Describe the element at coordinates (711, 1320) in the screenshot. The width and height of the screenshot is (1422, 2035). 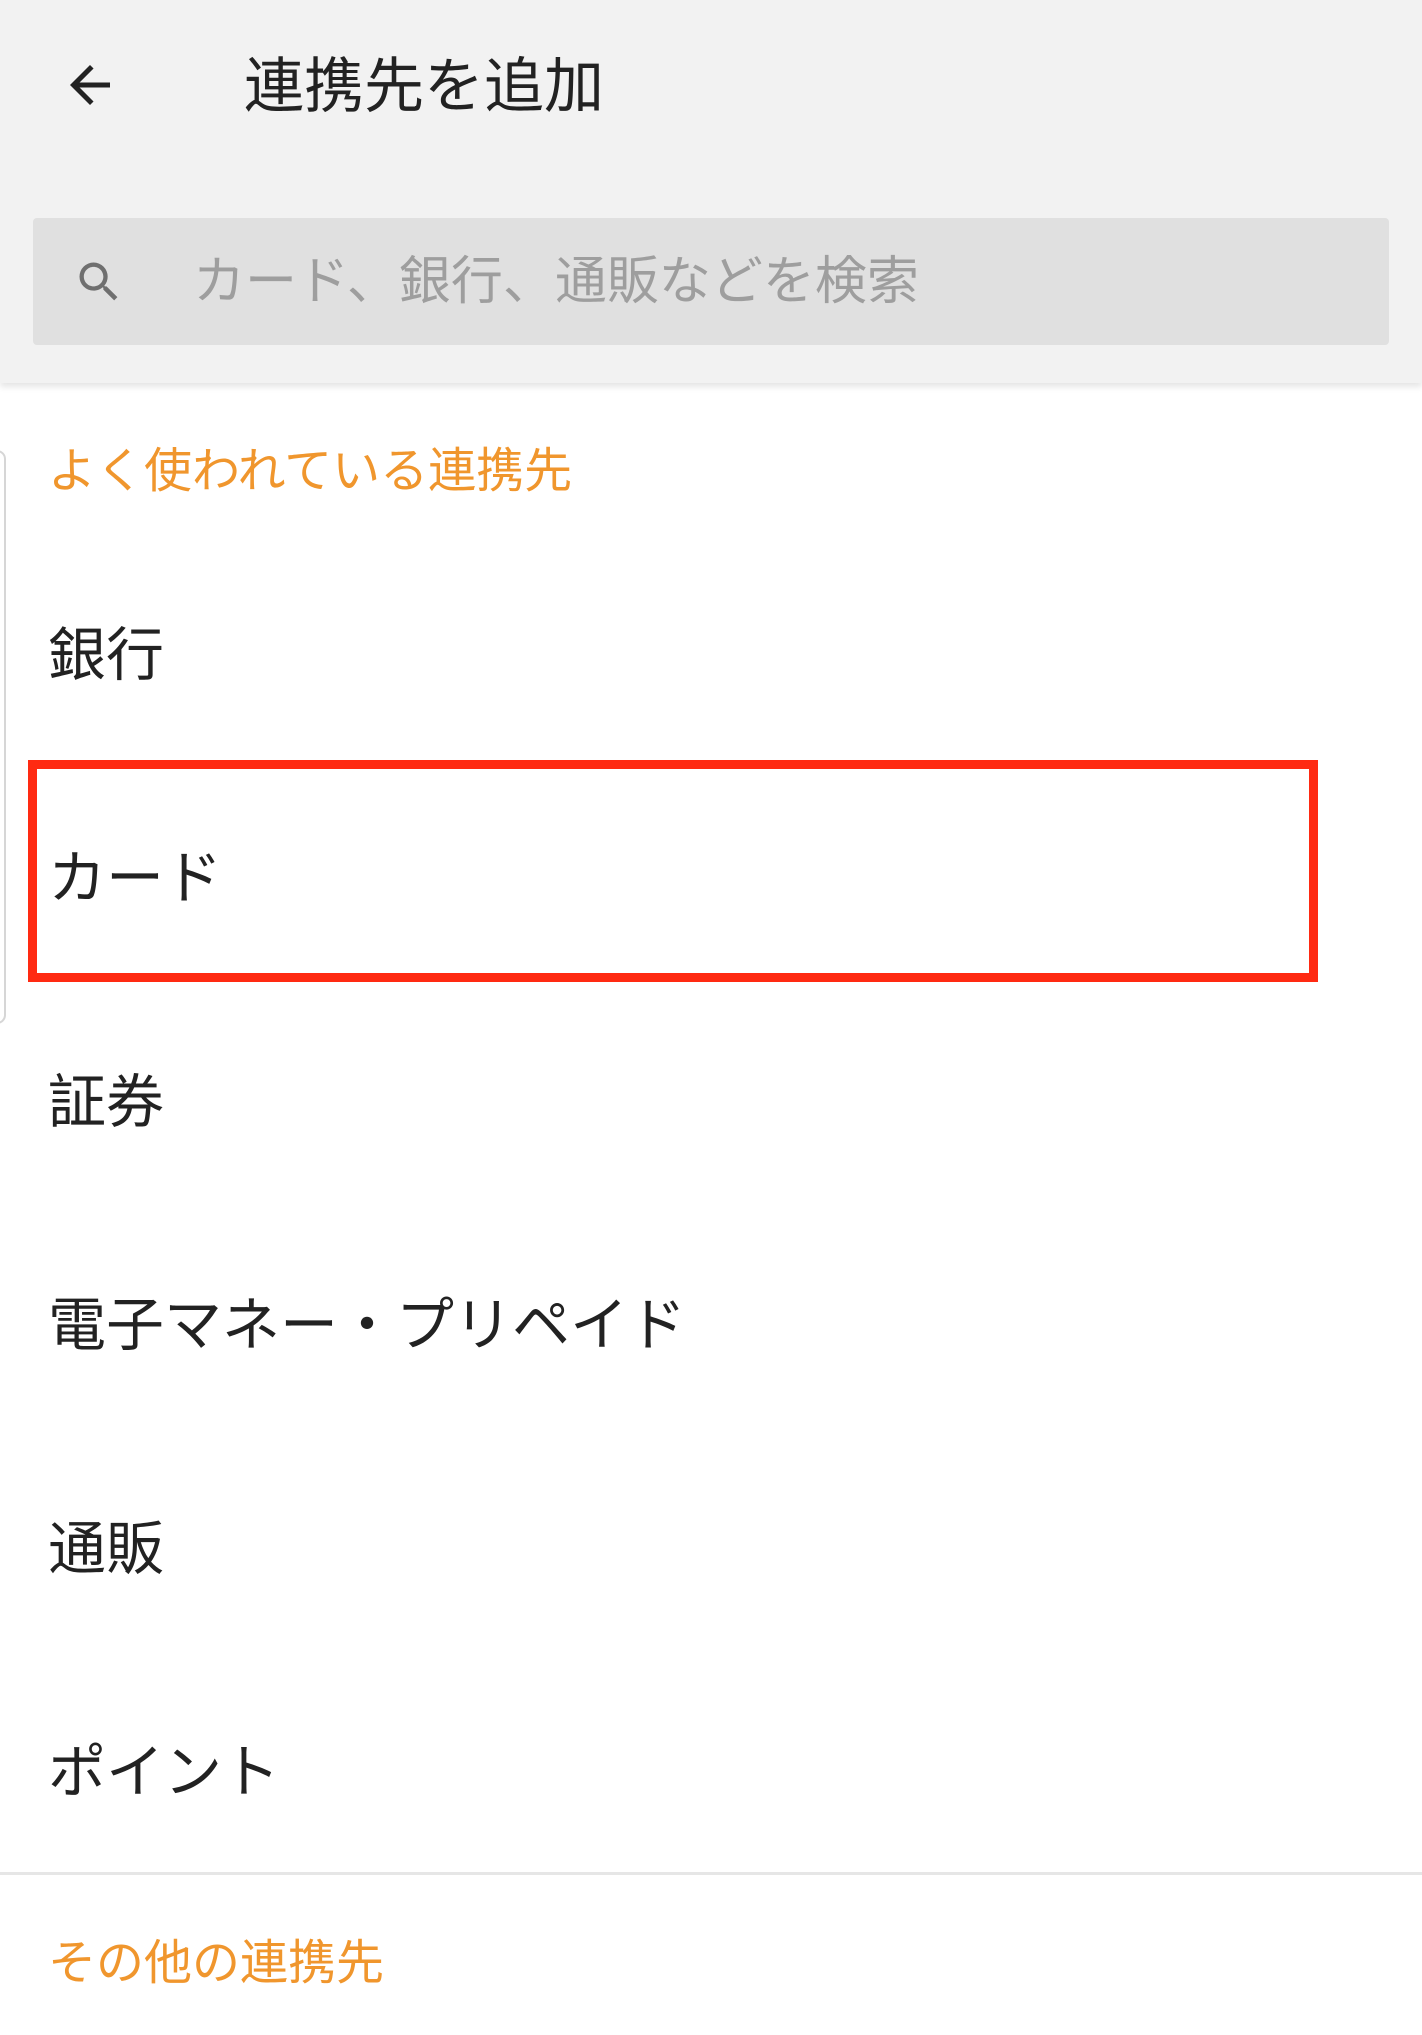
I see `list-item-emoney-prepaid: 電子マネー・プリペイド` at that location.